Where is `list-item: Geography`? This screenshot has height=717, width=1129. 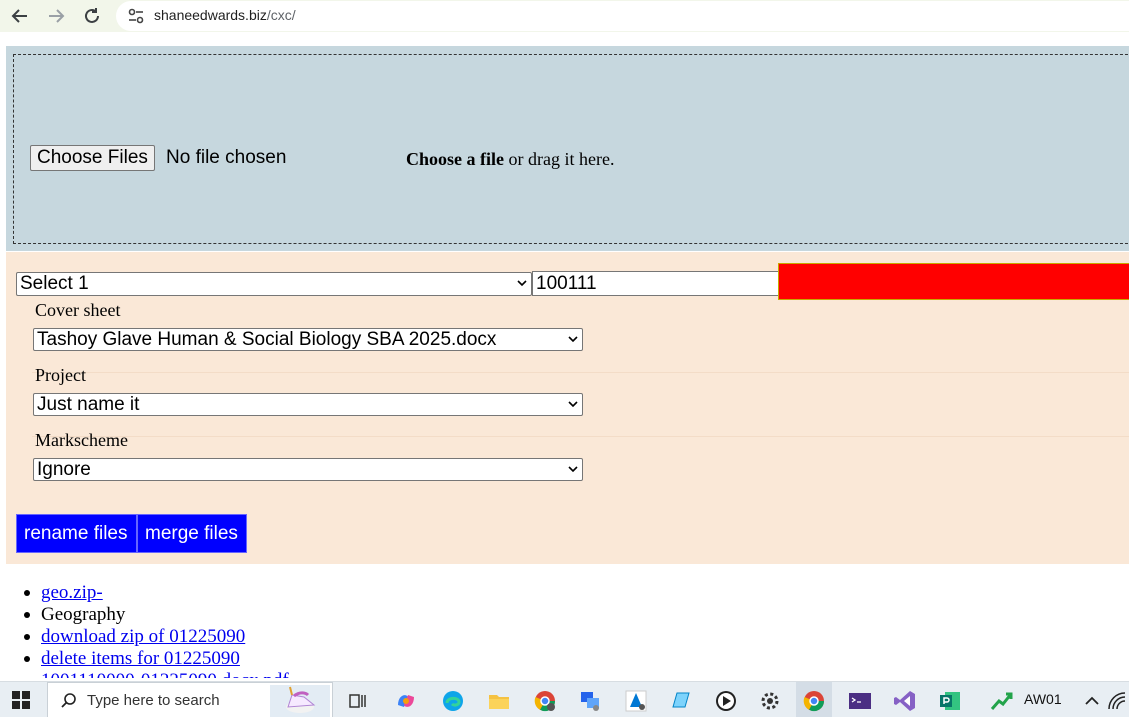
list-item: Geography is located at coordinates (155, 615).